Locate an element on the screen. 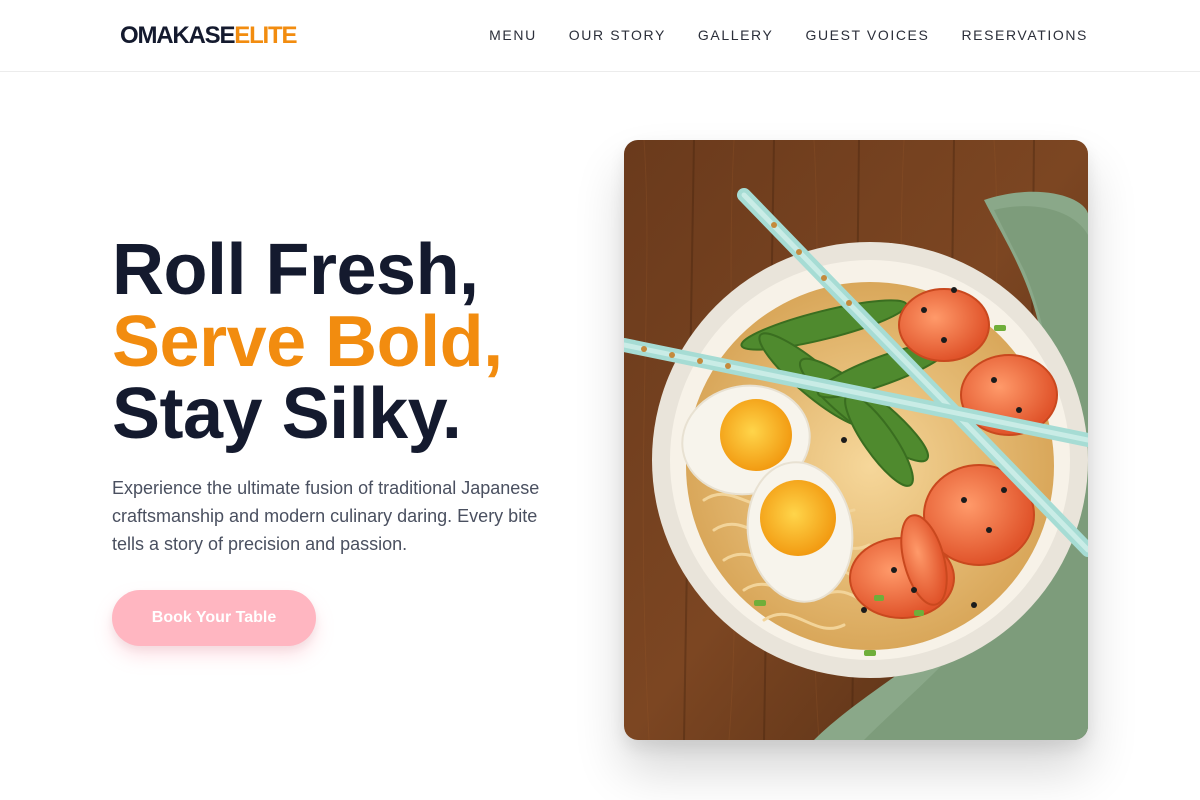 Image resolution: width=1200 pixels, height=800 pixels. nav-item-menu: MENU is located at coordinates (513, 35).